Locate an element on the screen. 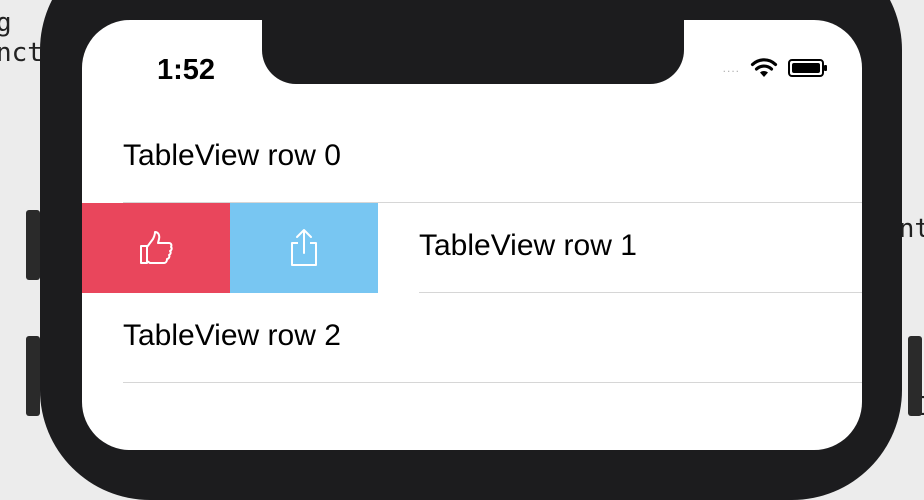  status-time: 1:52 is located at coordinates (186, 70).